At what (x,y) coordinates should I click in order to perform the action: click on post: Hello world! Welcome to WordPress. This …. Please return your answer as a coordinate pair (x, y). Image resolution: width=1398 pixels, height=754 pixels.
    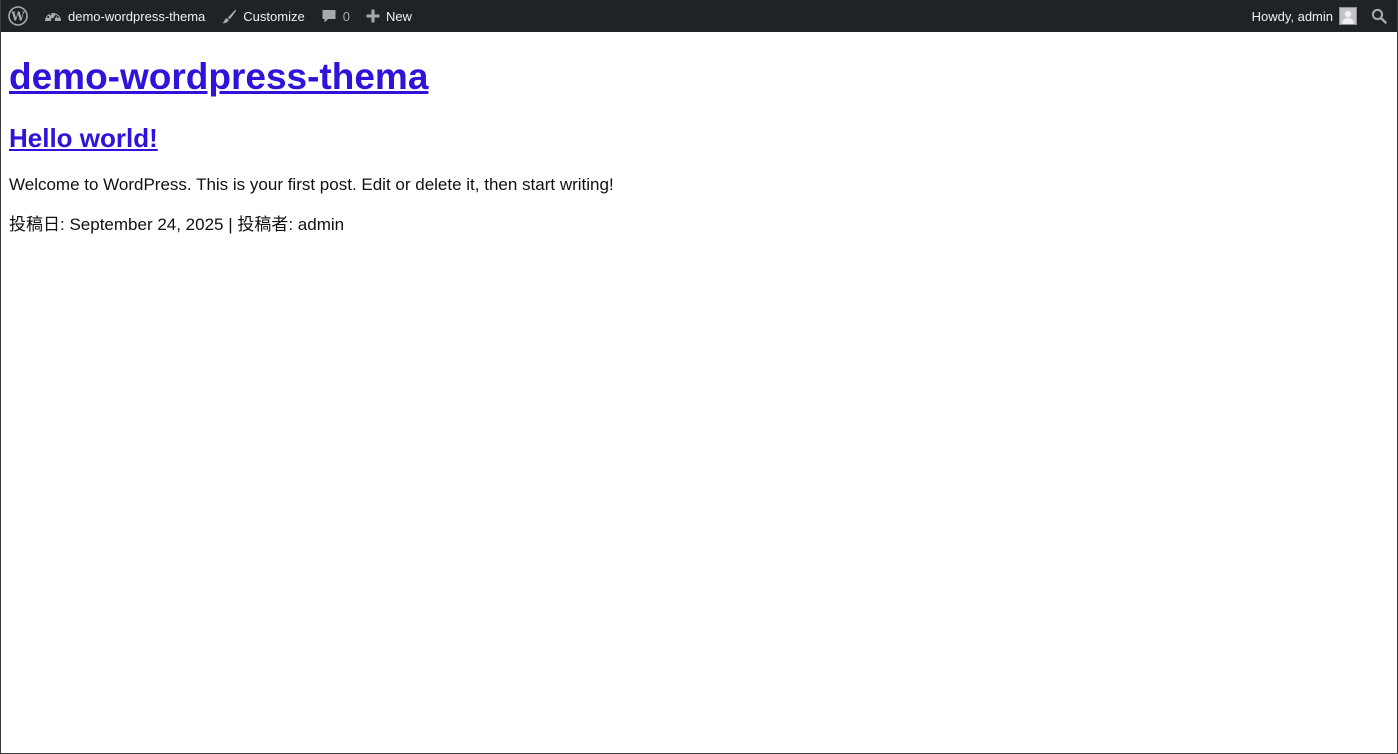
    Looking at the image, I should click on (699, 179).